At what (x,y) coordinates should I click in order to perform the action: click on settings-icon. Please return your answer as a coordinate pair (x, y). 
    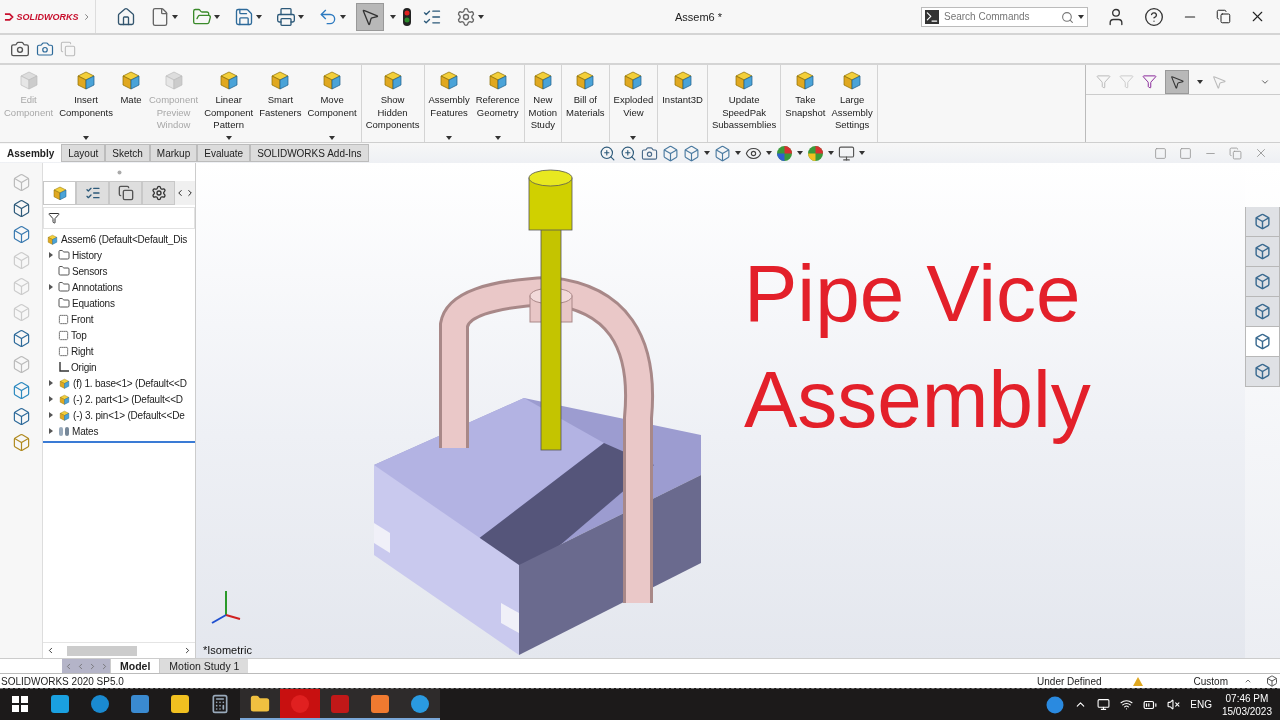
    Looking at the image, I should click on (466, 16).